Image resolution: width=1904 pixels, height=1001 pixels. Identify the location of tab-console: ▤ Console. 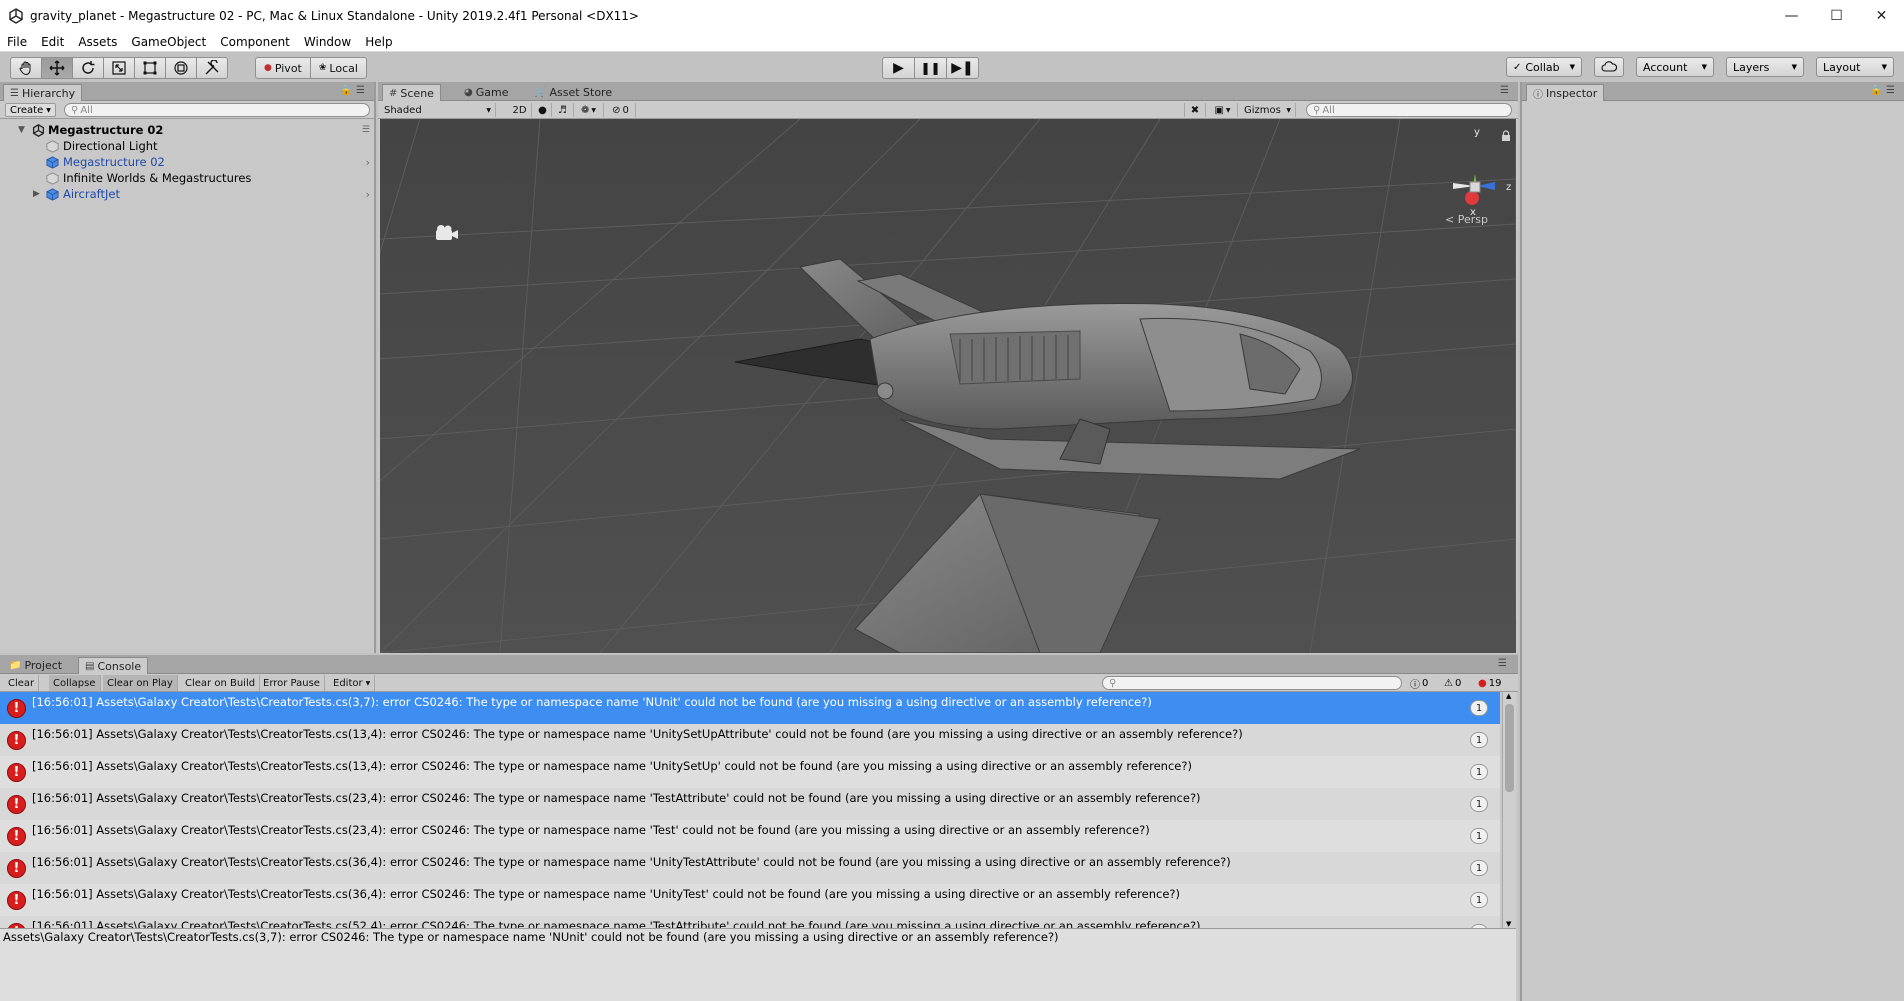
(113, 665).